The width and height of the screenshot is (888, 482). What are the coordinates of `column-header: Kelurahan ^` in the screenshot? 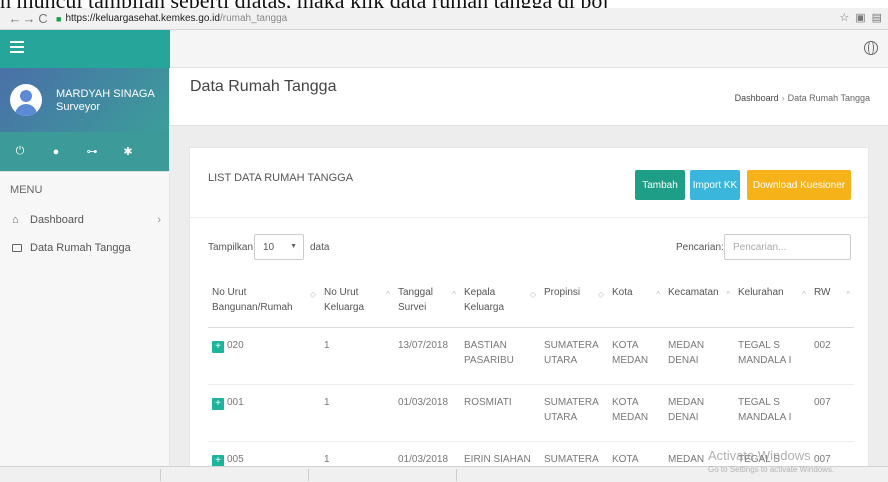 It's located at (772, 305).